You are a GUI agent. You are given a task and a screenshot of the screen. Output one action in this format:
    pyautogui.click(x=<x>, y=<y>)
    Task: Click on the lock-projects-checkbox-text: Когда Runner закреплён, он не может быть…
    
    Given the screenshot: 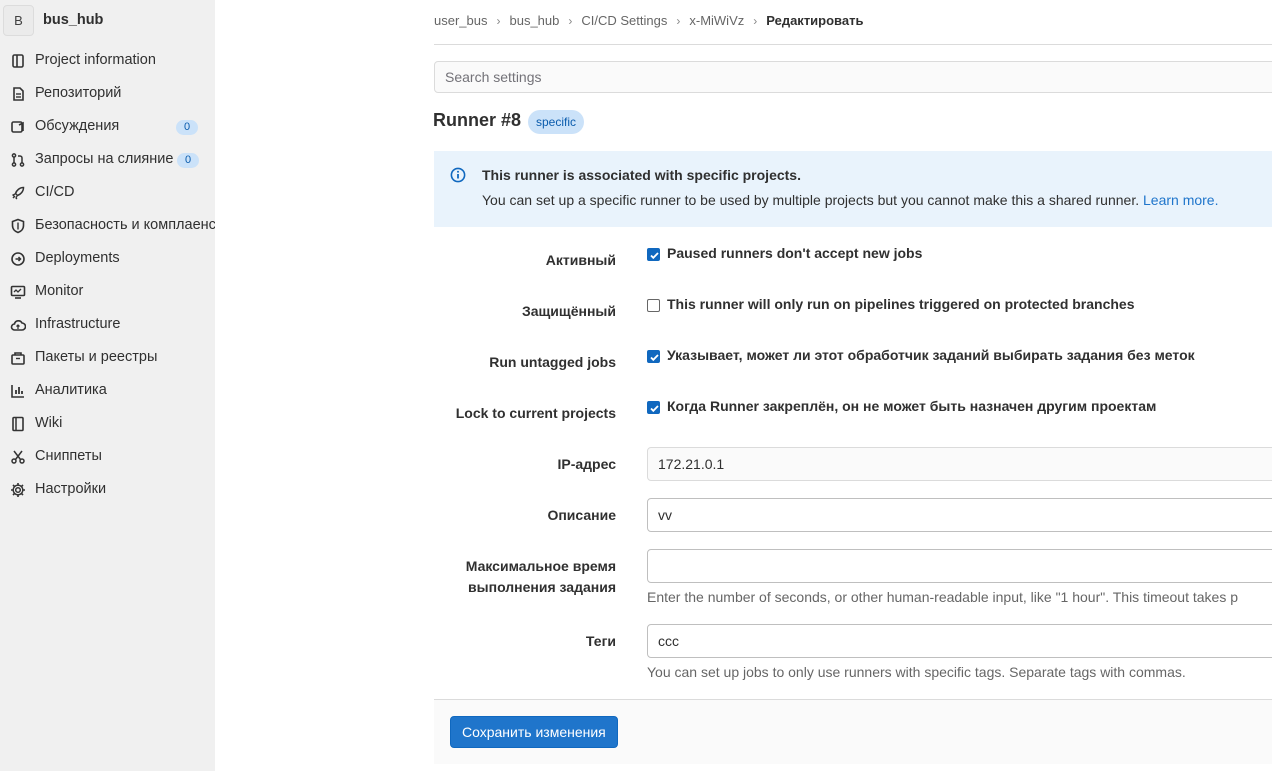 What is the action you would take?
    pyautogui.click(x=911, y=406)
    